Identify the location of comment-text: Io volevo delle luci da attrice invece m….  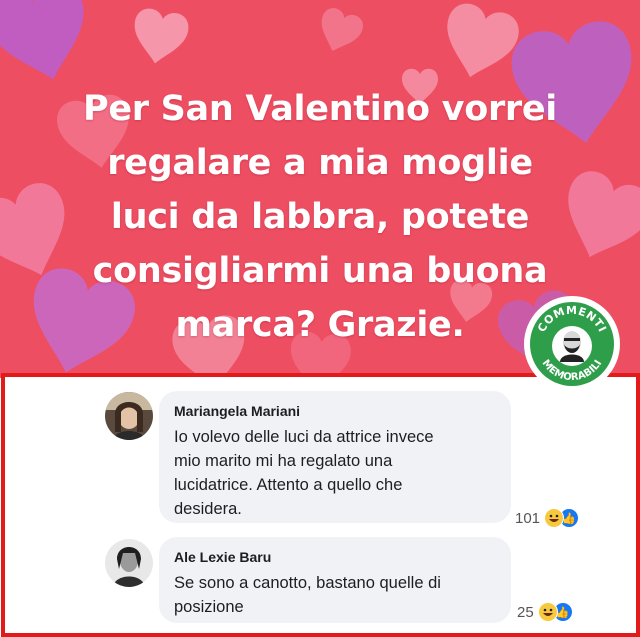
(304, 473).